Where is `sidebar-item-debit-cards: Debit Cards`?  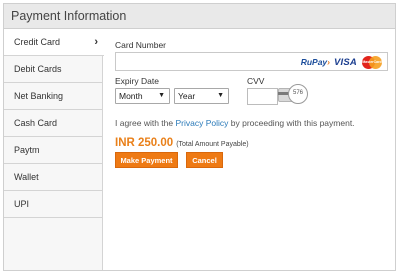 sidebar-item-debit-cards: Debit Cards is located at coordinates (53, 69).